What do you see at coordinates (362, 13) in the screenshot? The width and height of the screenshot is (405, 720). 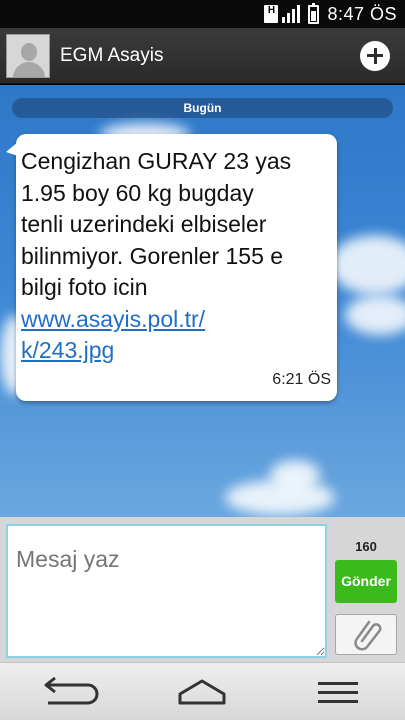 I see `status-time: 8:47 ÖS` at bounding box center [362, 13].